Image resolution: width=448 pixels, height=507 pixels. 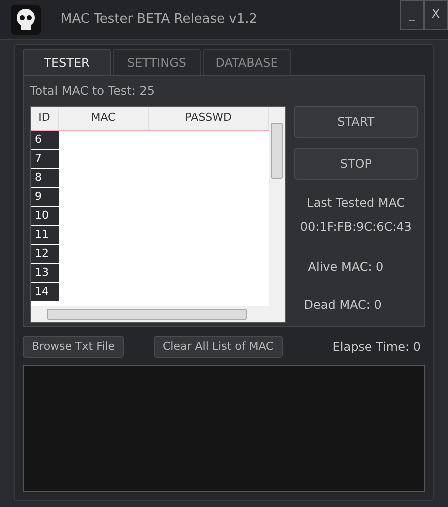 I want to click on row-header: 11, so click(x=45, y=235).